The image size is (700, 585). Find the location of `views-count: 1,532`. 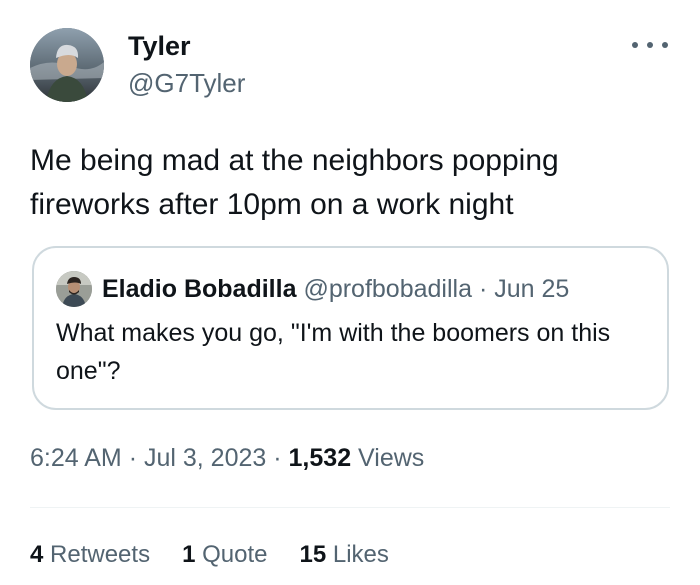

views-count: 1,532 is located at coordinates (320, 458).